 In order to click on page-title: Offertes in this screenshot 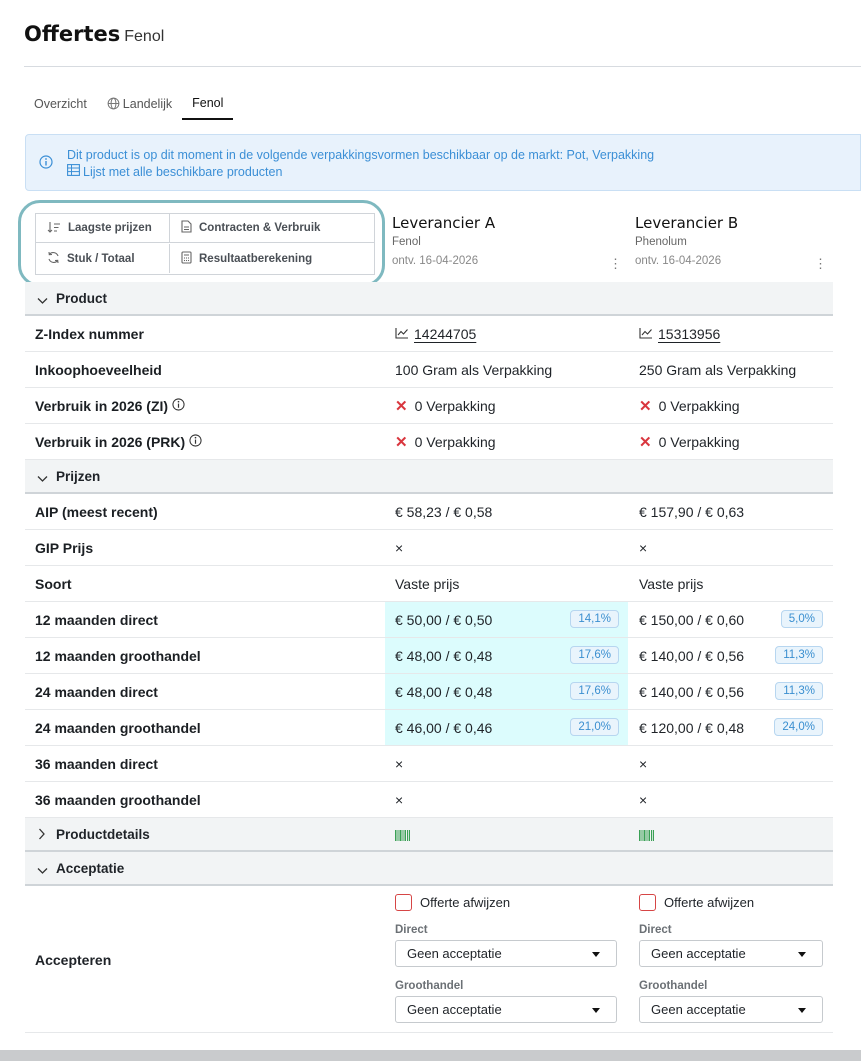, I will do `click(72, 34)`.